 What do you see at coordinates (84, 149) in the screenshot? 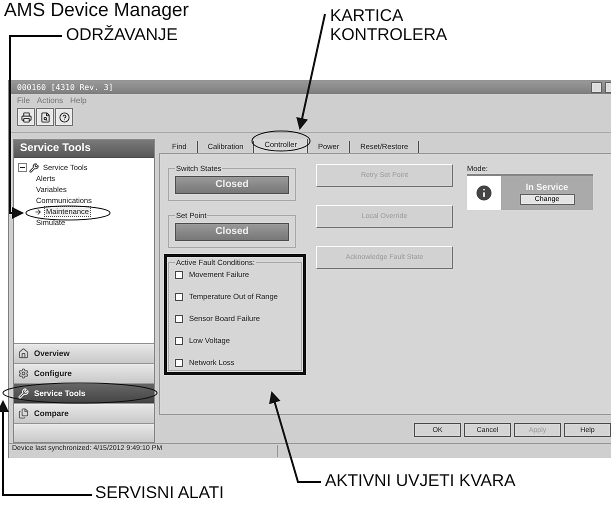
I see `sidebar-title: Service Tools` at bounding box center [84, 149].